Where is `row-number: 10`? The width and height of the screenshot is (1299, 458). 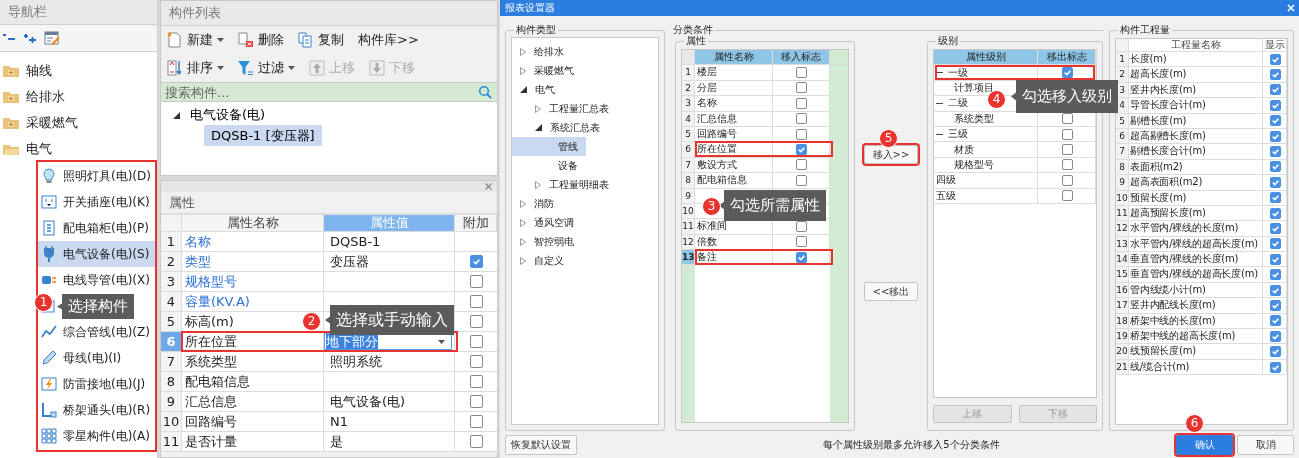
row-number: 10 is located at coordinates (171, 421).